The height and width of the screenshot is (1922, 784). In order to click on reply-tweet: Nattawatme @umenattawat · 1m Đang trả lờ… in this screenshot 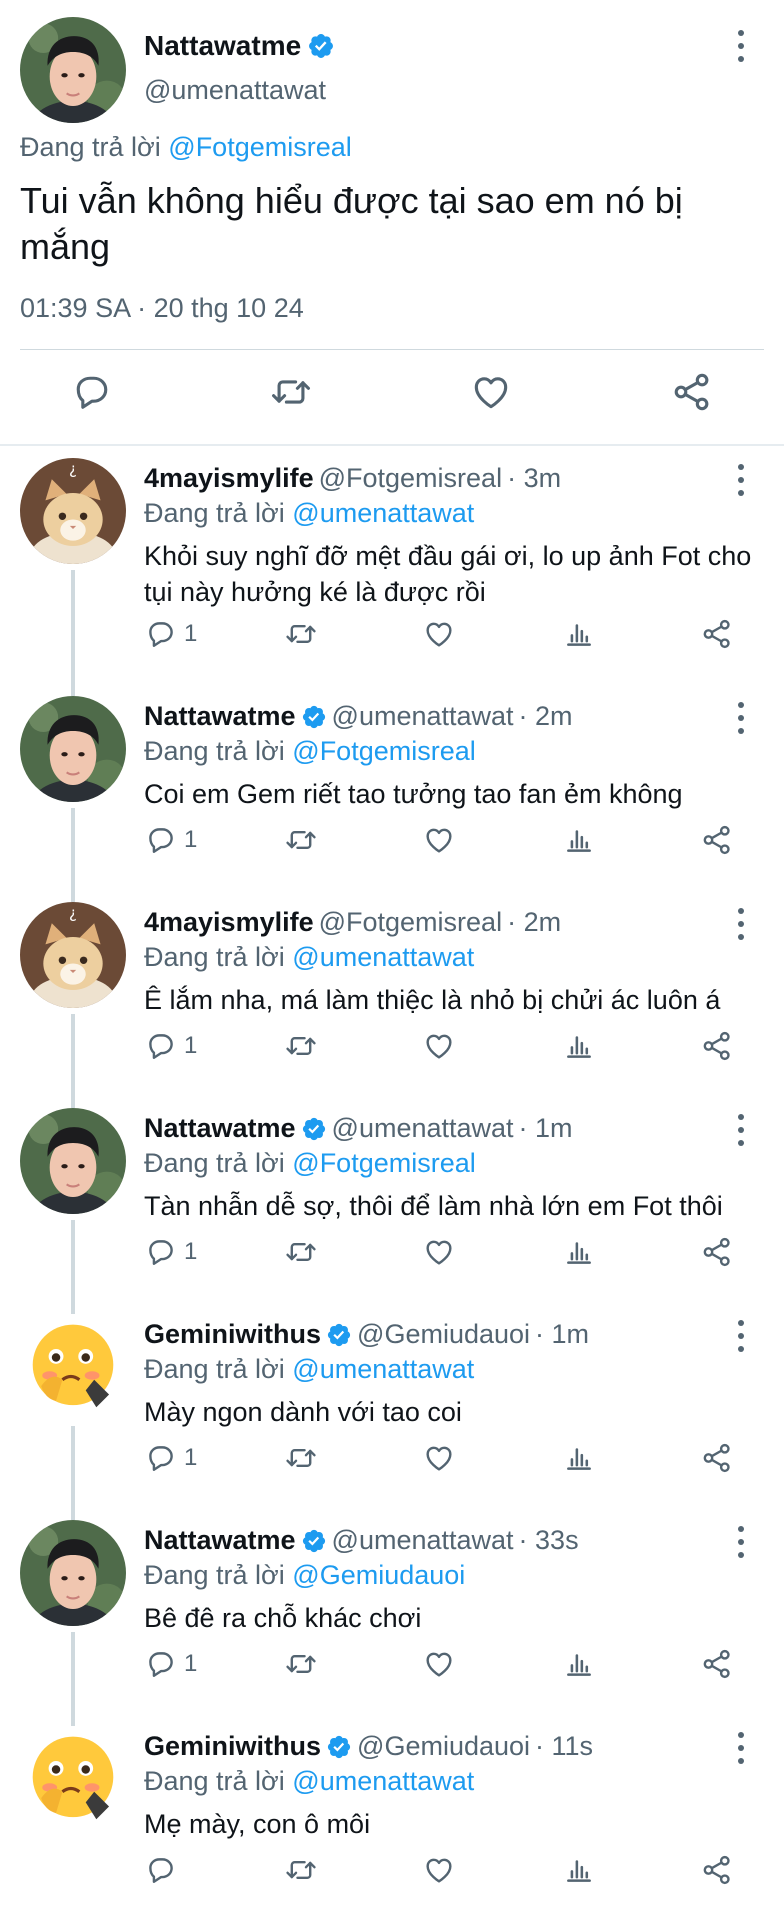, I will do `click(392, 1206)`.